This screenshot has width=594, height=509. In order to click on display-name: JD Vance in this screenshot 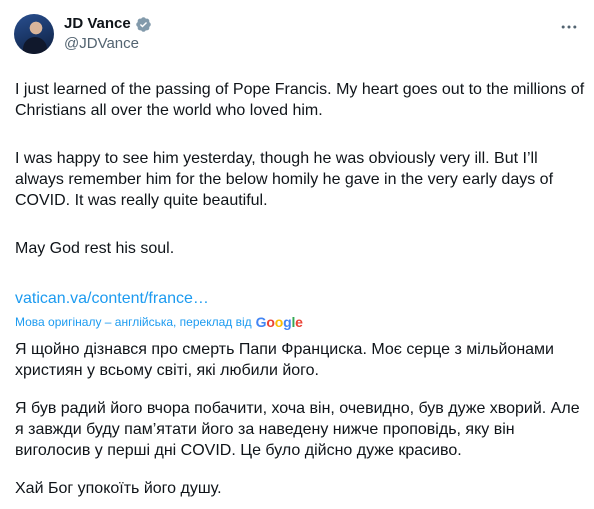, I will do `click(97, 24)`.